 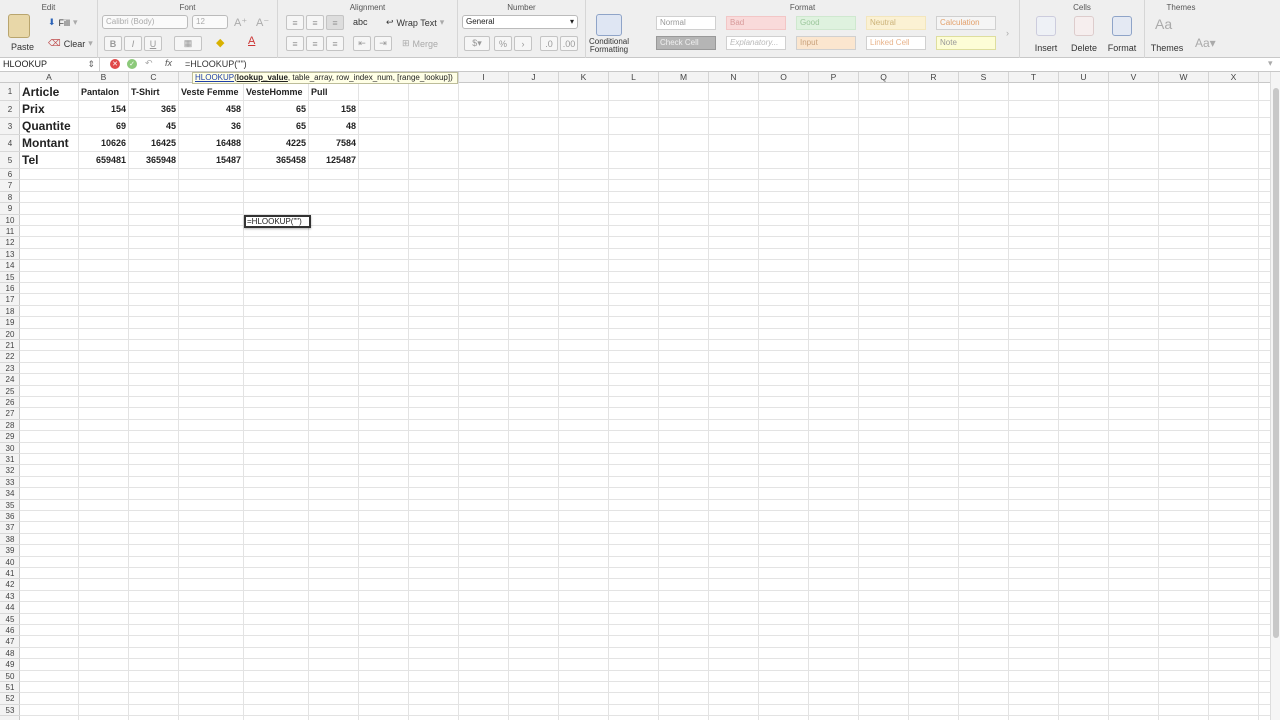 I want to click on column-header: B, so click(x=104, y=77).